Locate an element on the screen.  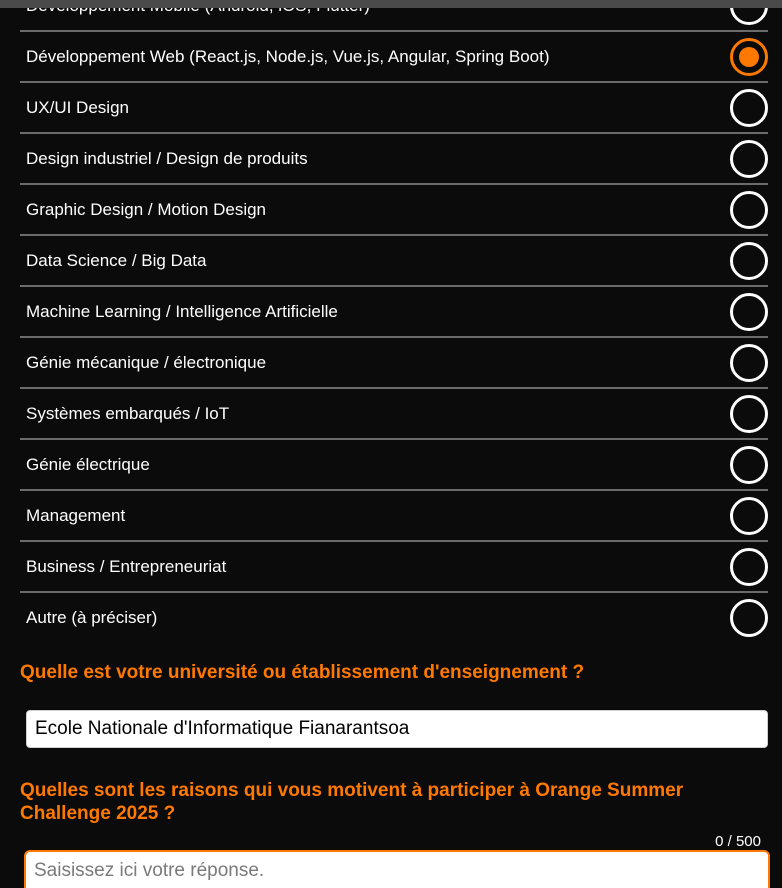
option-label: UX/UI Design is located at coordinates (77, 107).